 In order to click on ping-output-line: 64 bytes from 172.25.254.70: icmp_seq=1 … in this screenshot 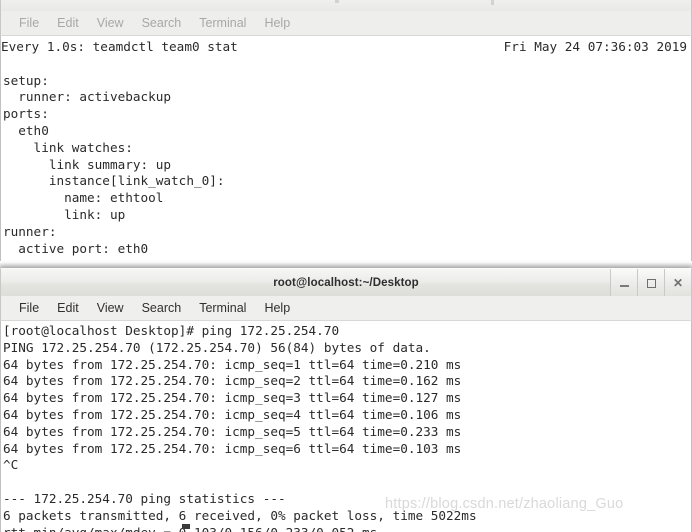, I will do `click(232, 364)`.